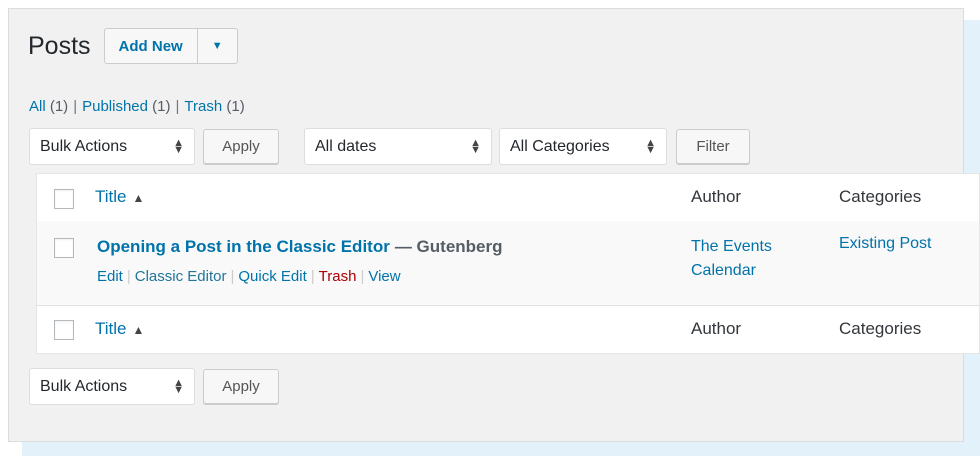  What do you see at coordinates (64, 199) in the screenshot?
I see `select-all-checkbox` at bounding box center [64, 199].